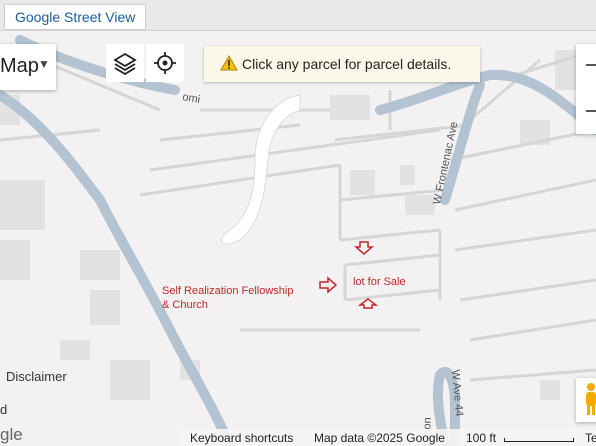  Describe the element at coordinates (539, 440) in the screenshot. I see `scale-bar` at that location.